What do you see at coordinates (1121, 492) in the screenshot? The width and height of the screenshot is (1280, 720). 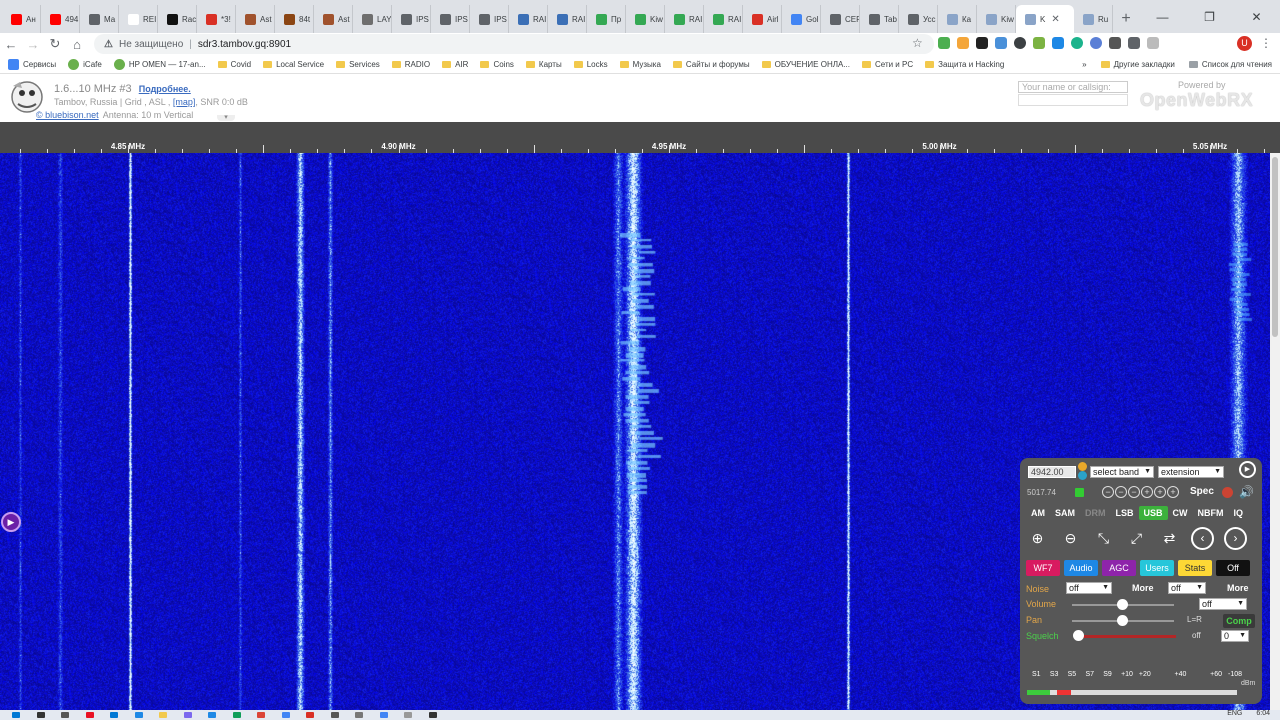 I see `zoom-out-icon: −` at bounding box center [1121, 492].